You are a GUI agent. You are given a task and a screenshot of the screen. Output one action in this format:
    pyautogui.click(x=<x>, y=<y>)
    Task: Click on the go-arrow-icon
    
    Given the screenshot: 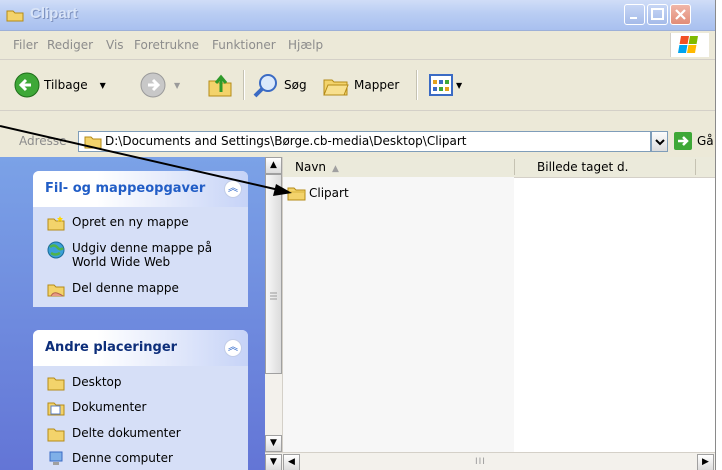 What is the action you would take?
    pyautogui.click(x=683, y=141)
    